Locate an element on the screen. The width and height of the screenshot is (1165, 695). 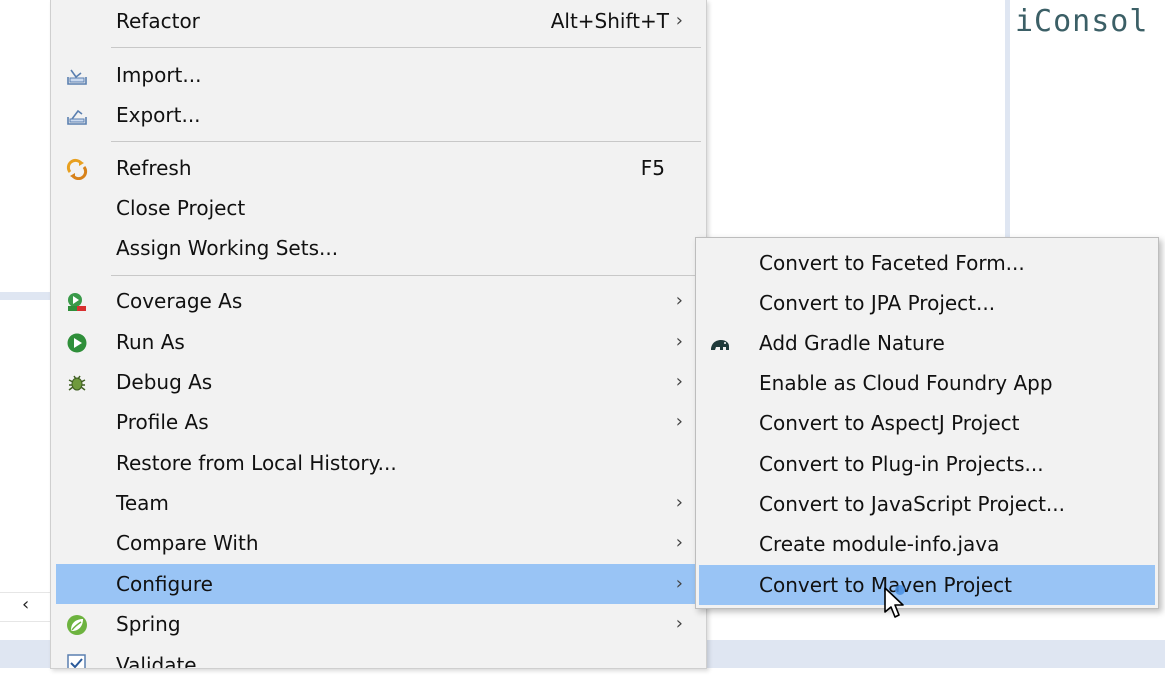
project-explorer-strip is located at coordinates (27, 320).